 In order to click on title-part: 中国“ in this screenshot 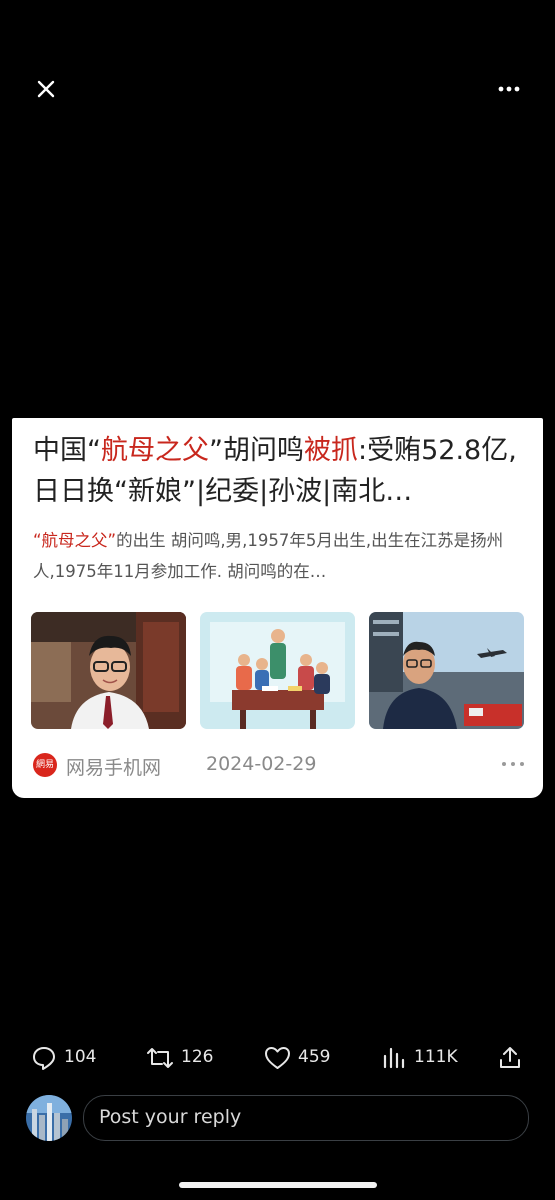, I will do `click(67, 450)`.